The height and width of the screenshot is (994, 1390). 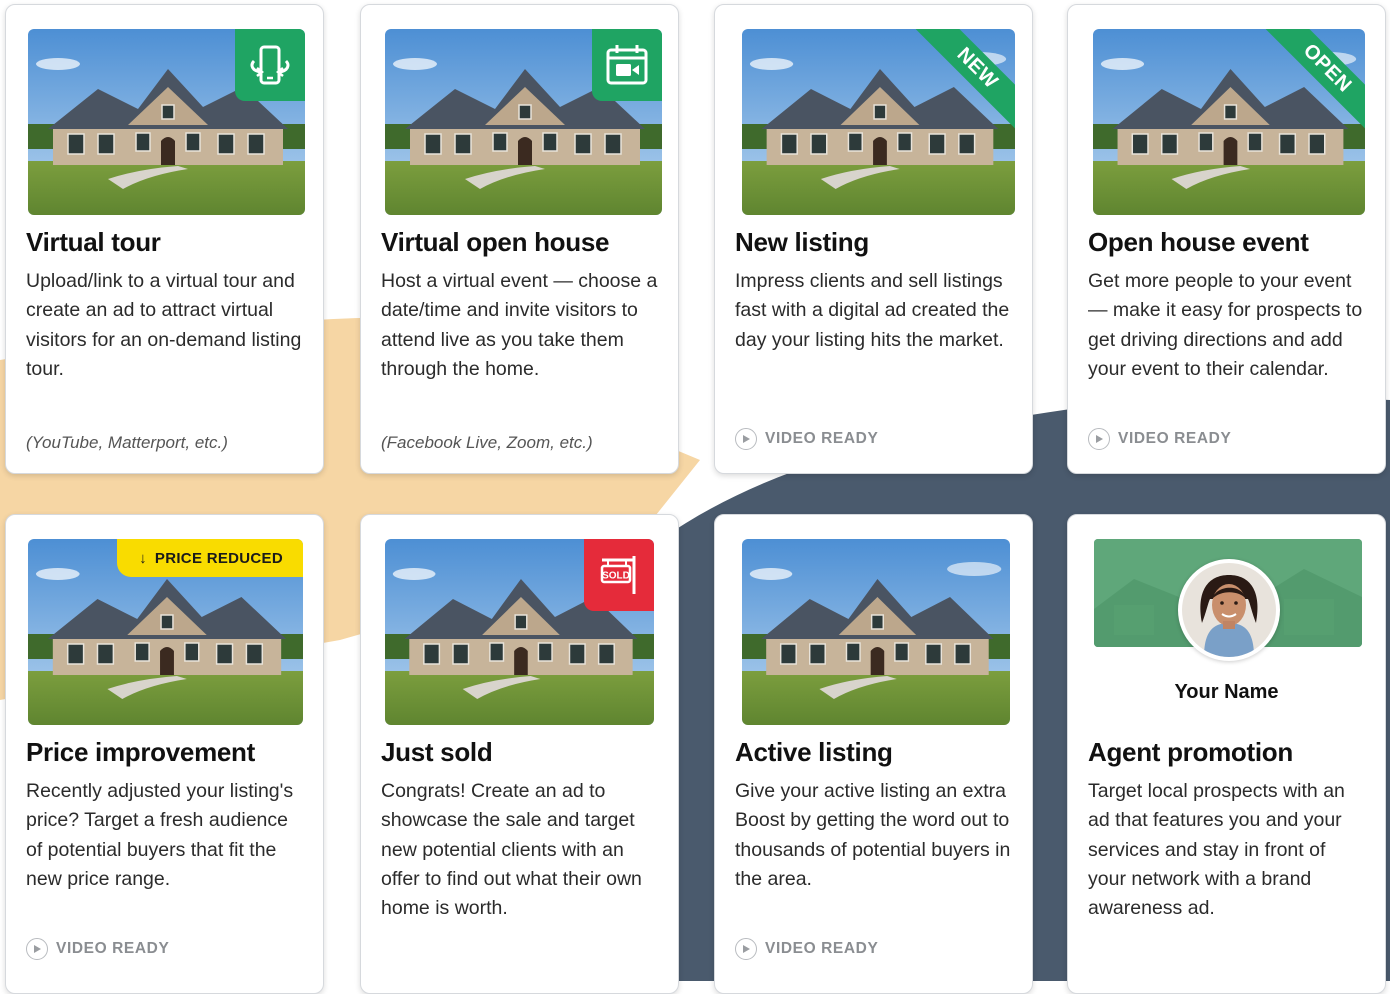 What do you see at coordinates (487, 442) in the screenshot?
I see `card-note: (Facebook Live, Zoom, etc.)` at bounding box center [487, 442].